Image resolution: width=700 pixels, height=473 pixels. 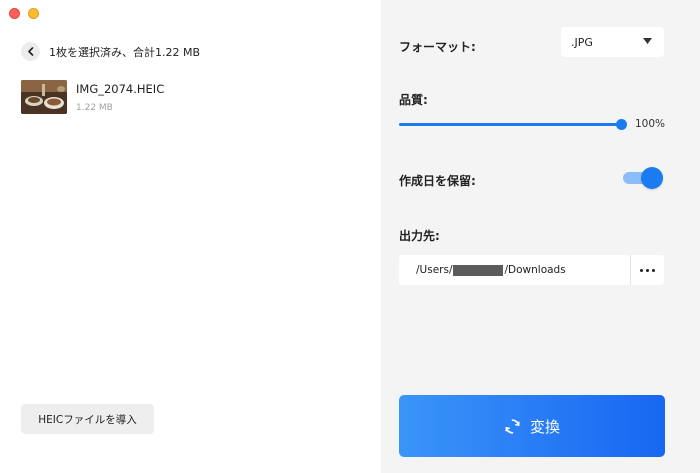 I want to click on keep-date-toggle, so click(x=643, y=178).